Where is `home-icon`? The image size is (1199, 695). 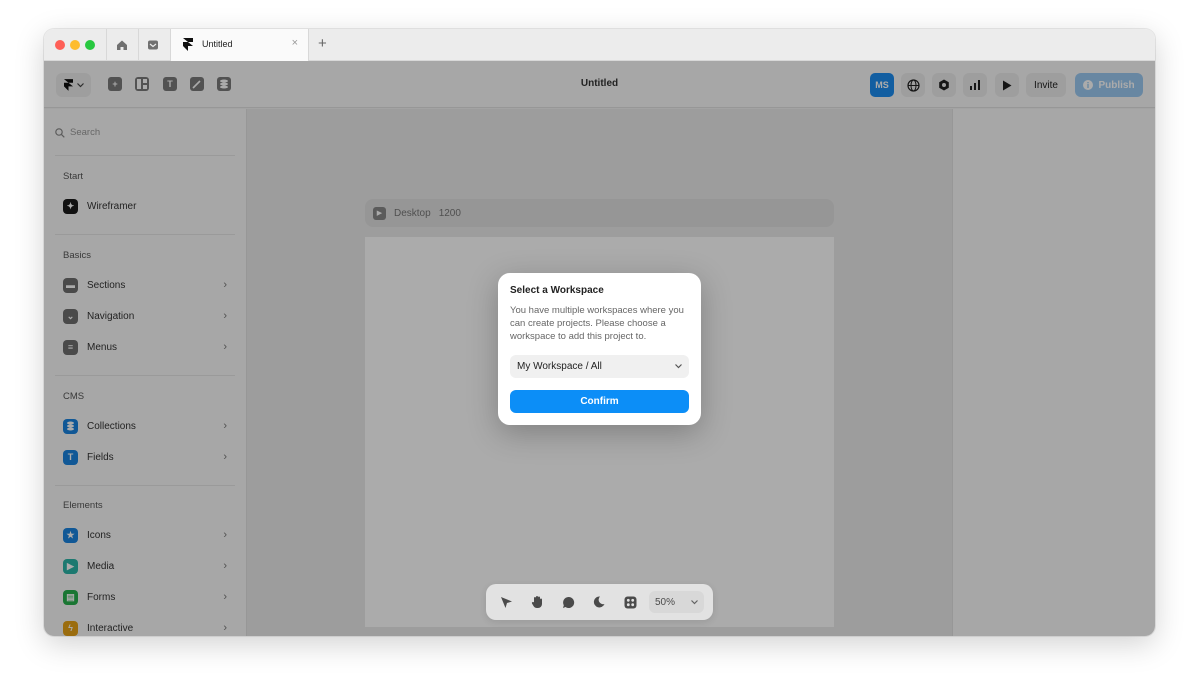 home-icon is located at coordinates (122, 45).